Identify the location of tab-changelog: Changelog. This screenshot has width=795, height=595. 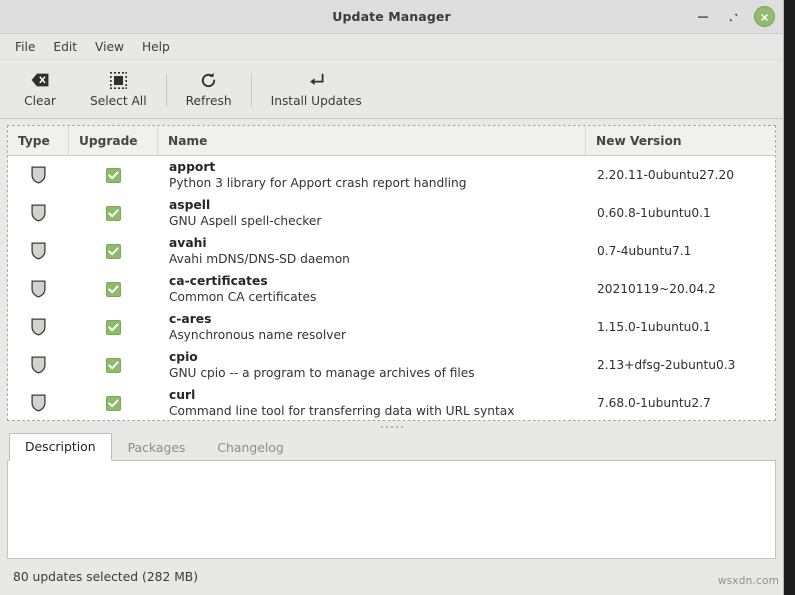
(250, 447).